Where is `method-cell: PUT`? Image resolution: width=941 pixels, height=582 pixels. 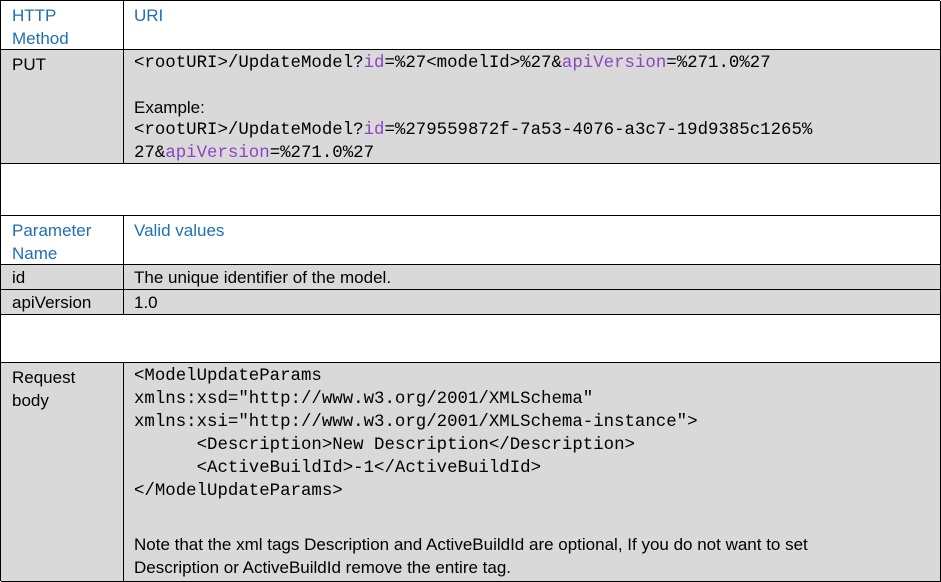
method-cell: PUT is located at coordinates (62, 107).